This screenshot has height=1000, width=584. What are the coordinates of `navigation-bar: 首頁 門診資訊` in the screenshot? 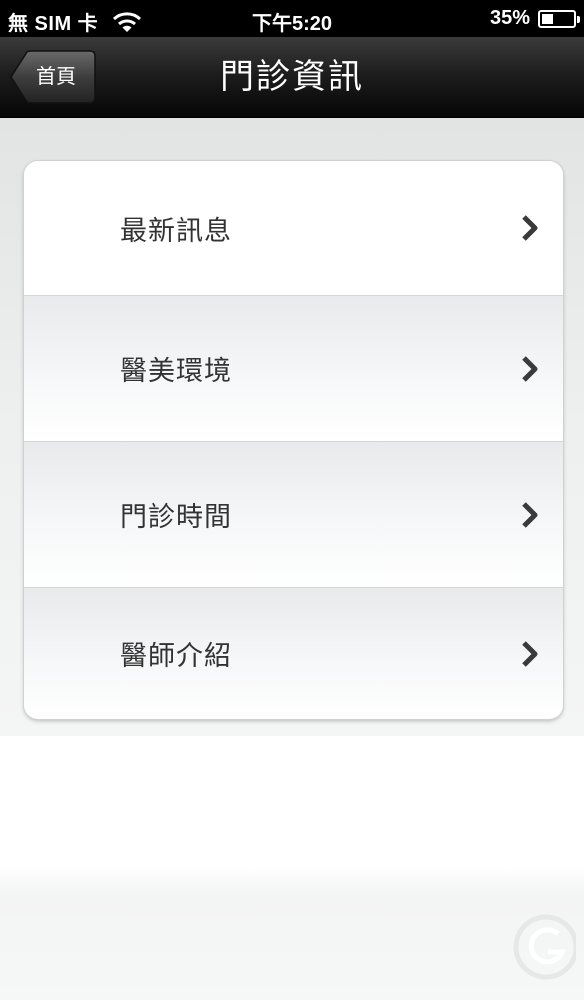 It's located at (292, 77).